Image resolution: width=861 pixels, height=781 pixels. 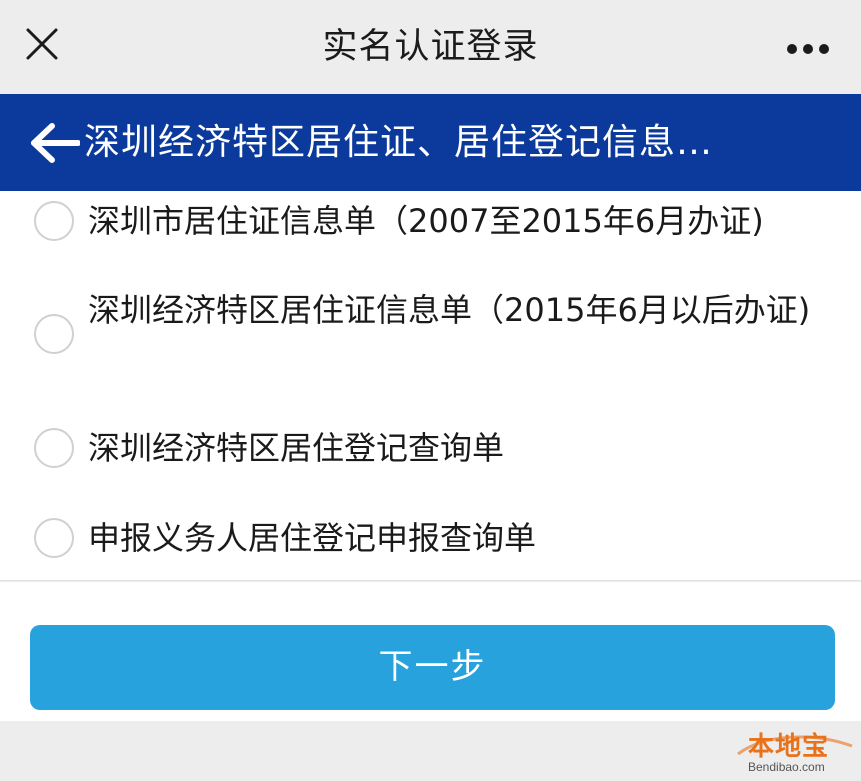 I want to click on option-item: 申报义务人居住登记申报查询单, so click(x=430, y=539).